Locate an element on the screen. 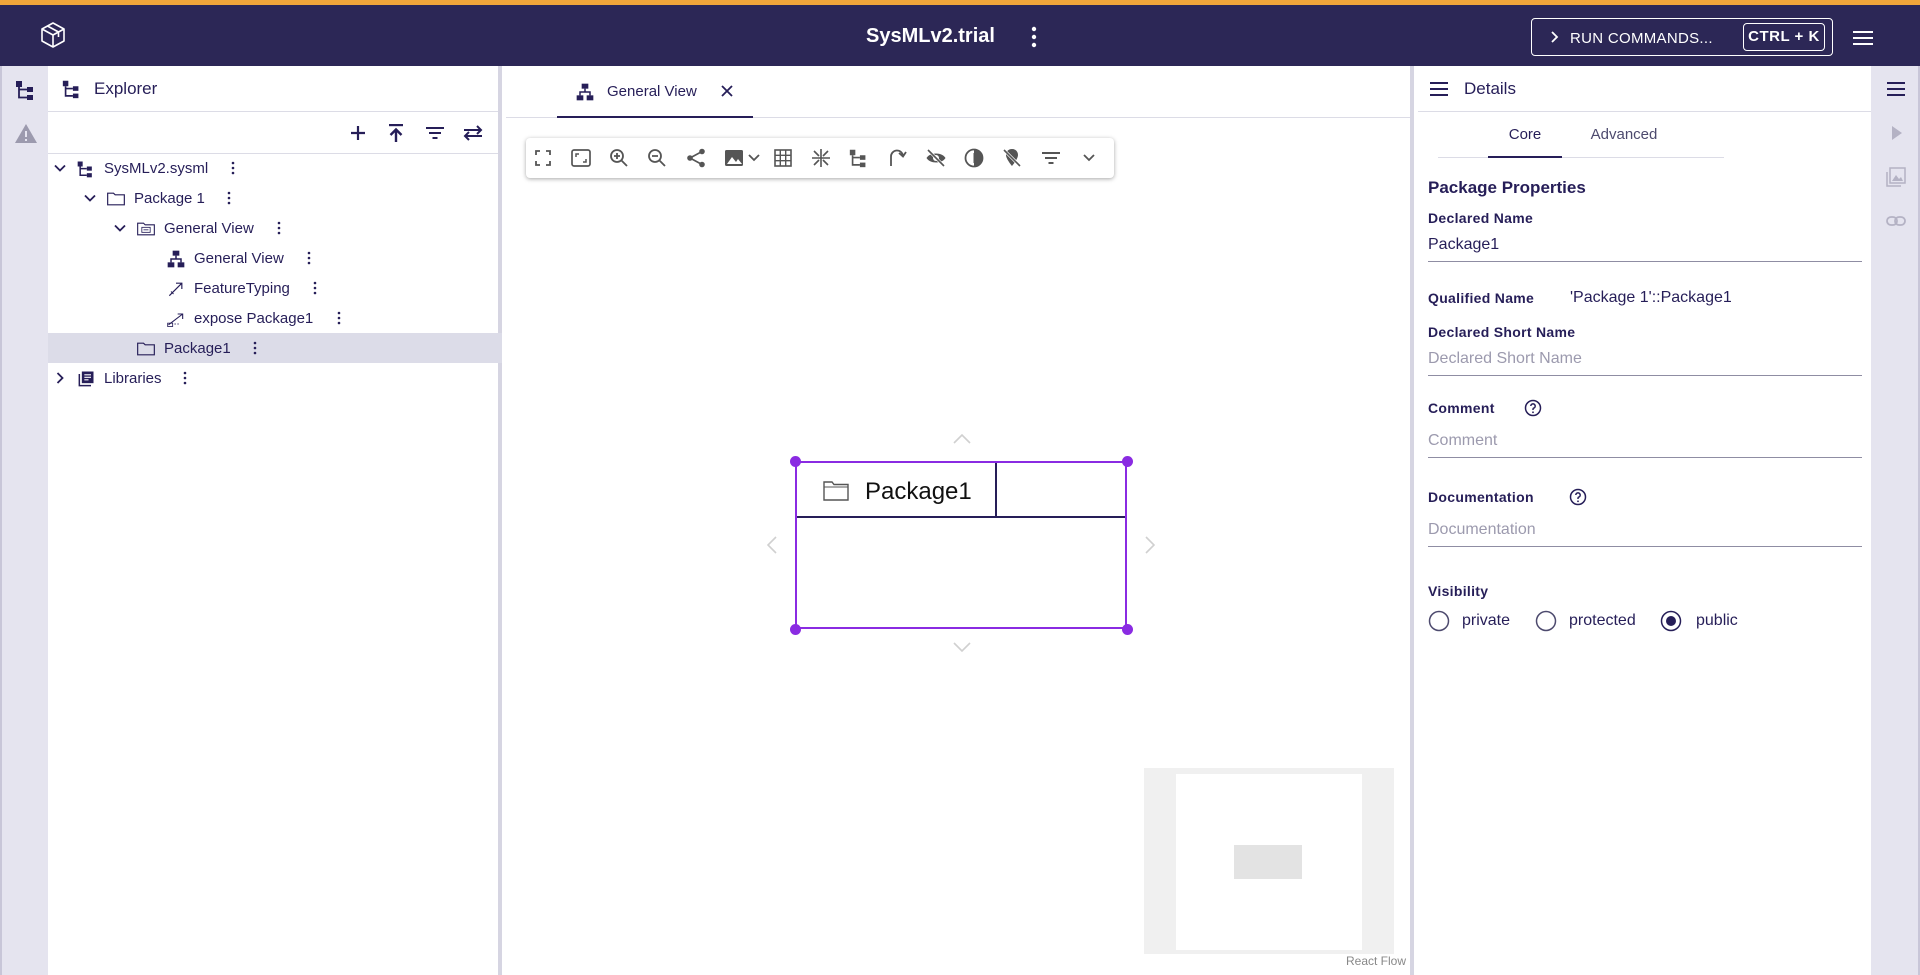 This screenshot has height=975, width=1920. qualified-name-label: Qualified Name is located at coordinates (1481, 298).